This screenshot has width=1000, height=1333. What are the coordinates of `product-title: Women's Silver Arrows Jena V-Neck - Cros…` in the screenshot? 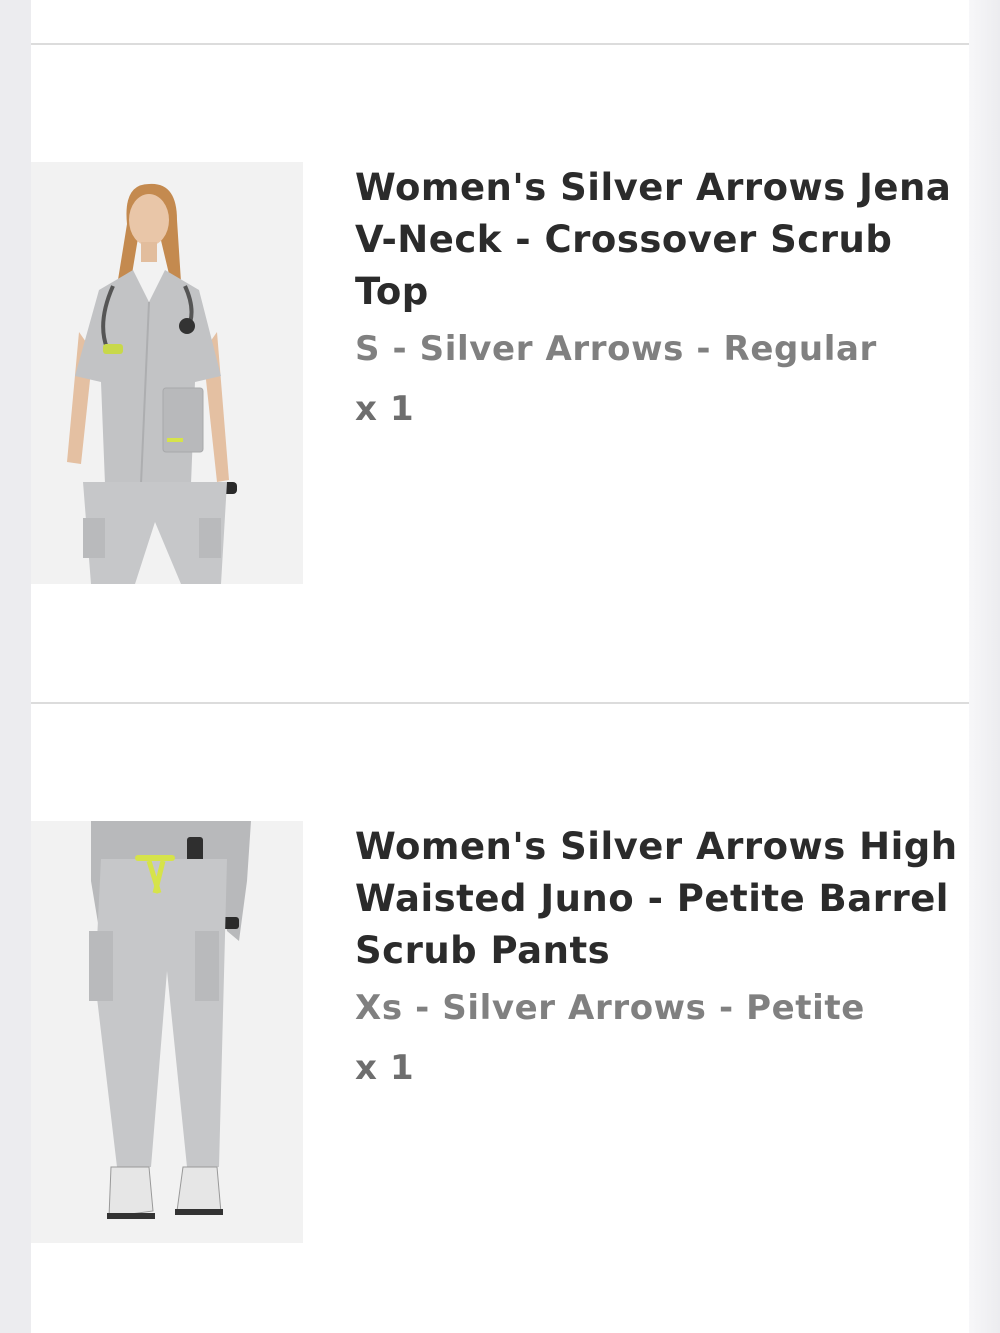 It's located at (662, 240).